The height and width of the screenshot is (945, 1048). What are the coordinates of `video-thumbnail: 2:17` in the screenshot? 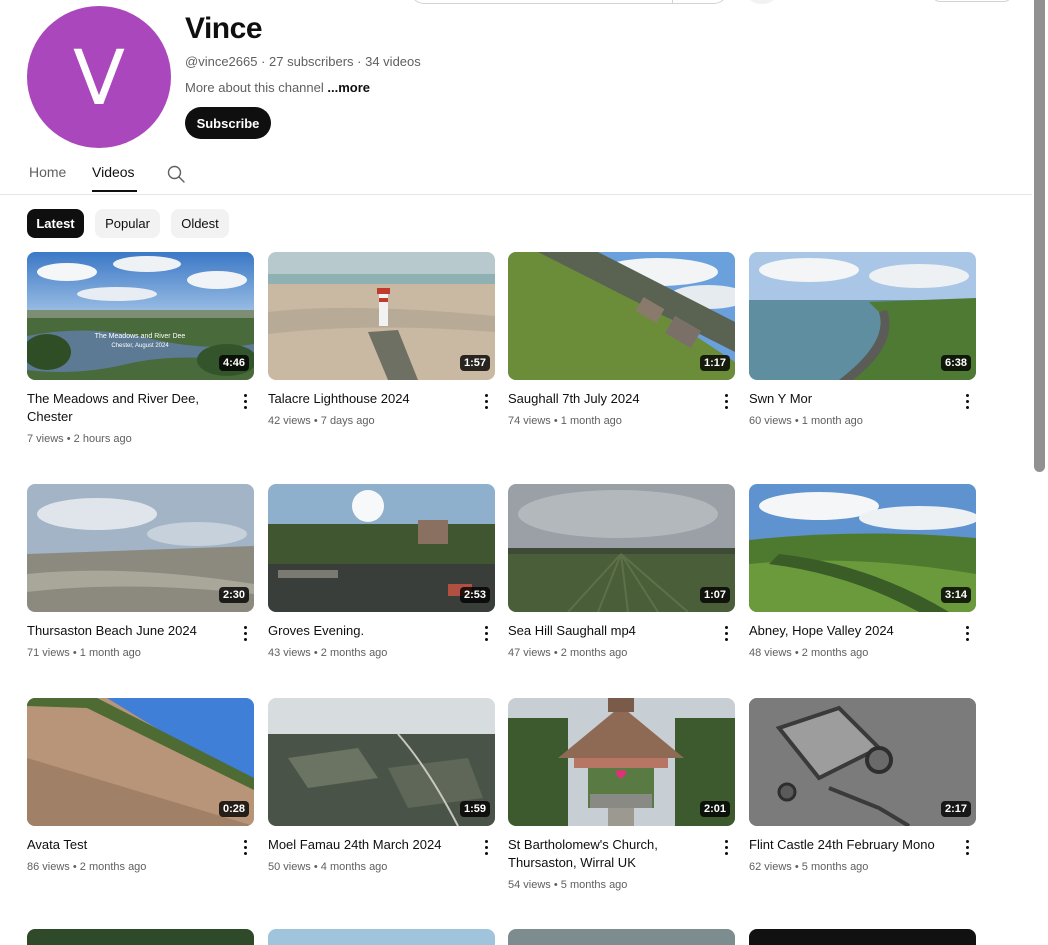 It's located at (862, 762).